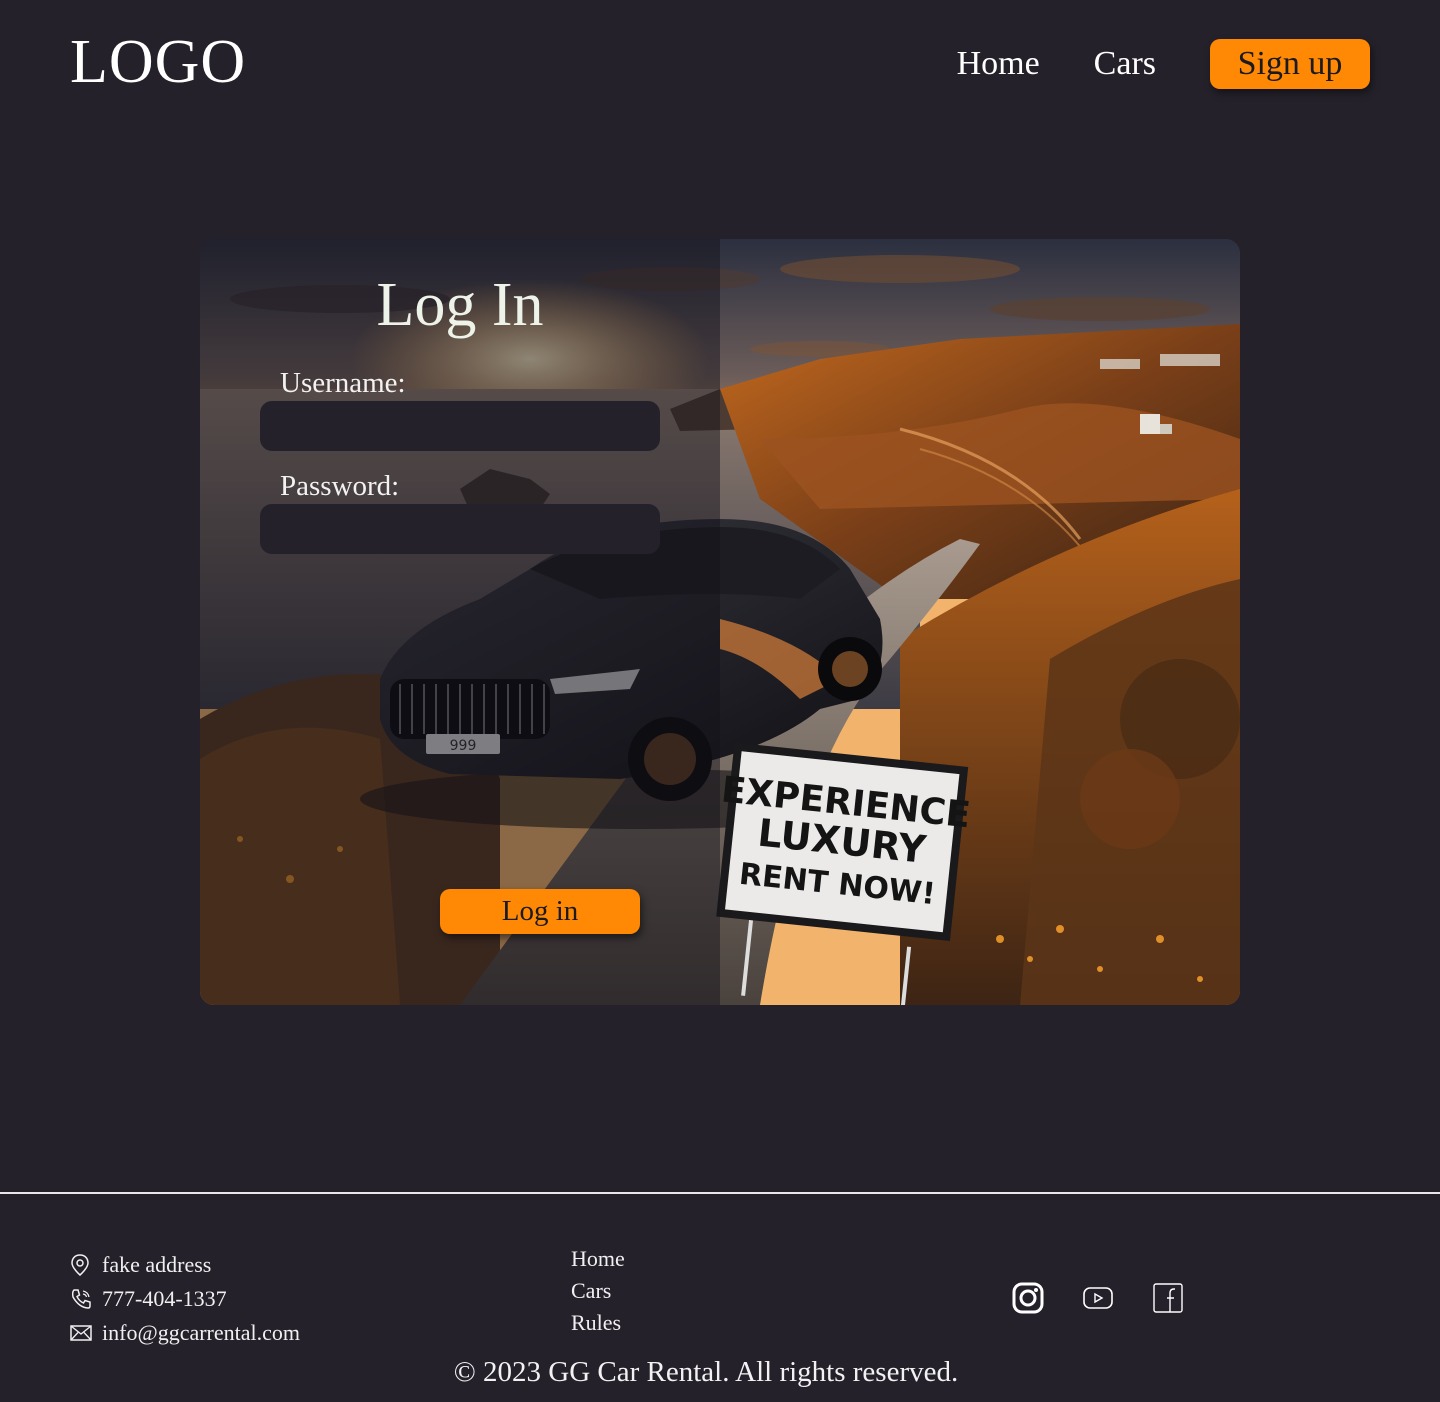  What do you see at coordinates (158, 62) in the screenshot?
I see `logo: LOGO` at bounding box center [158, 62].